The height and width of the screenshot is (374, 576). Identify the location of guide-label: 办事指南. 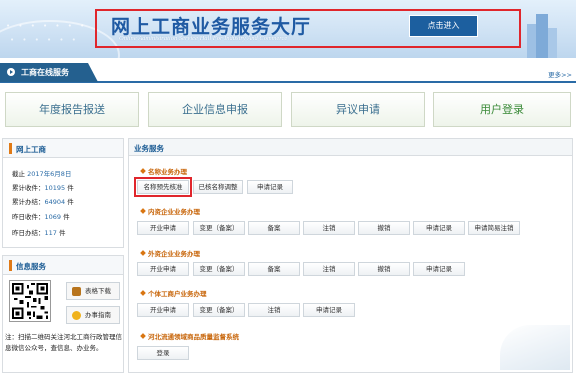
(98, 315).